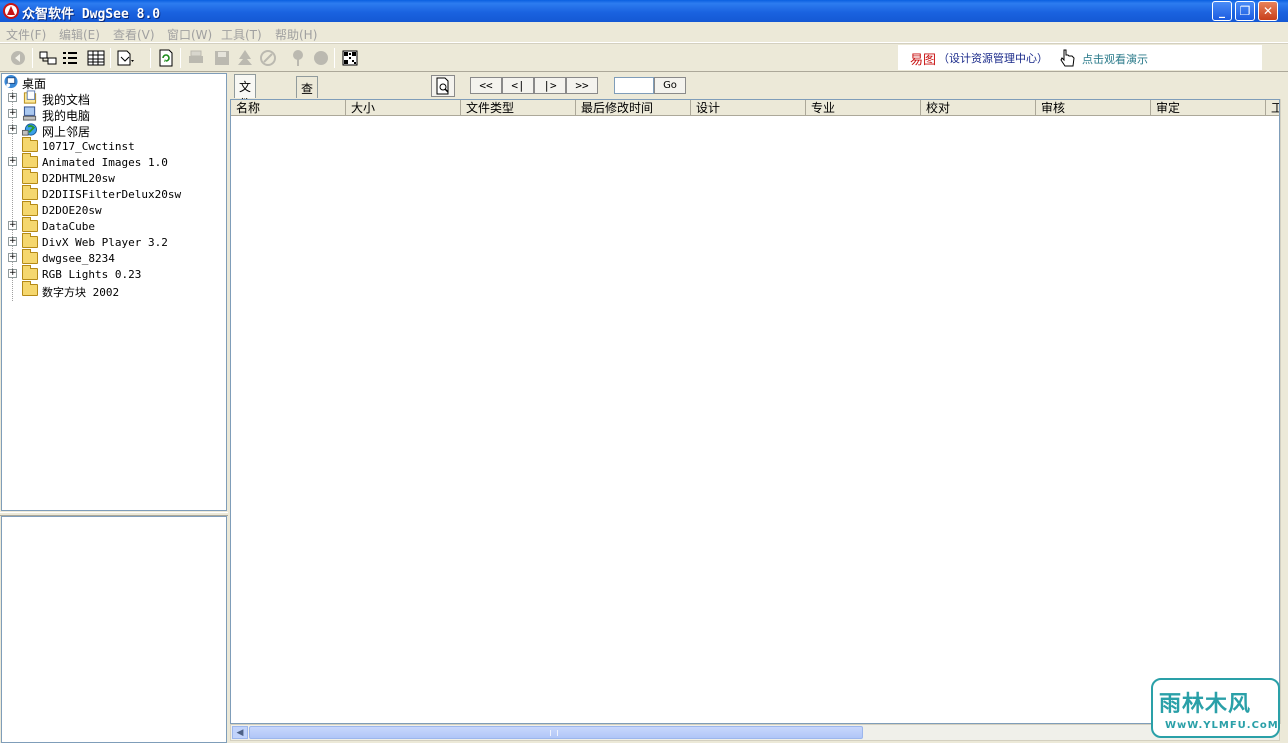  What do you see at coordinates (114, 193) in the screenshot?
I see `tree-item-folder: D2DIISFilterDelux20sw` at bounding box center [114, 193].